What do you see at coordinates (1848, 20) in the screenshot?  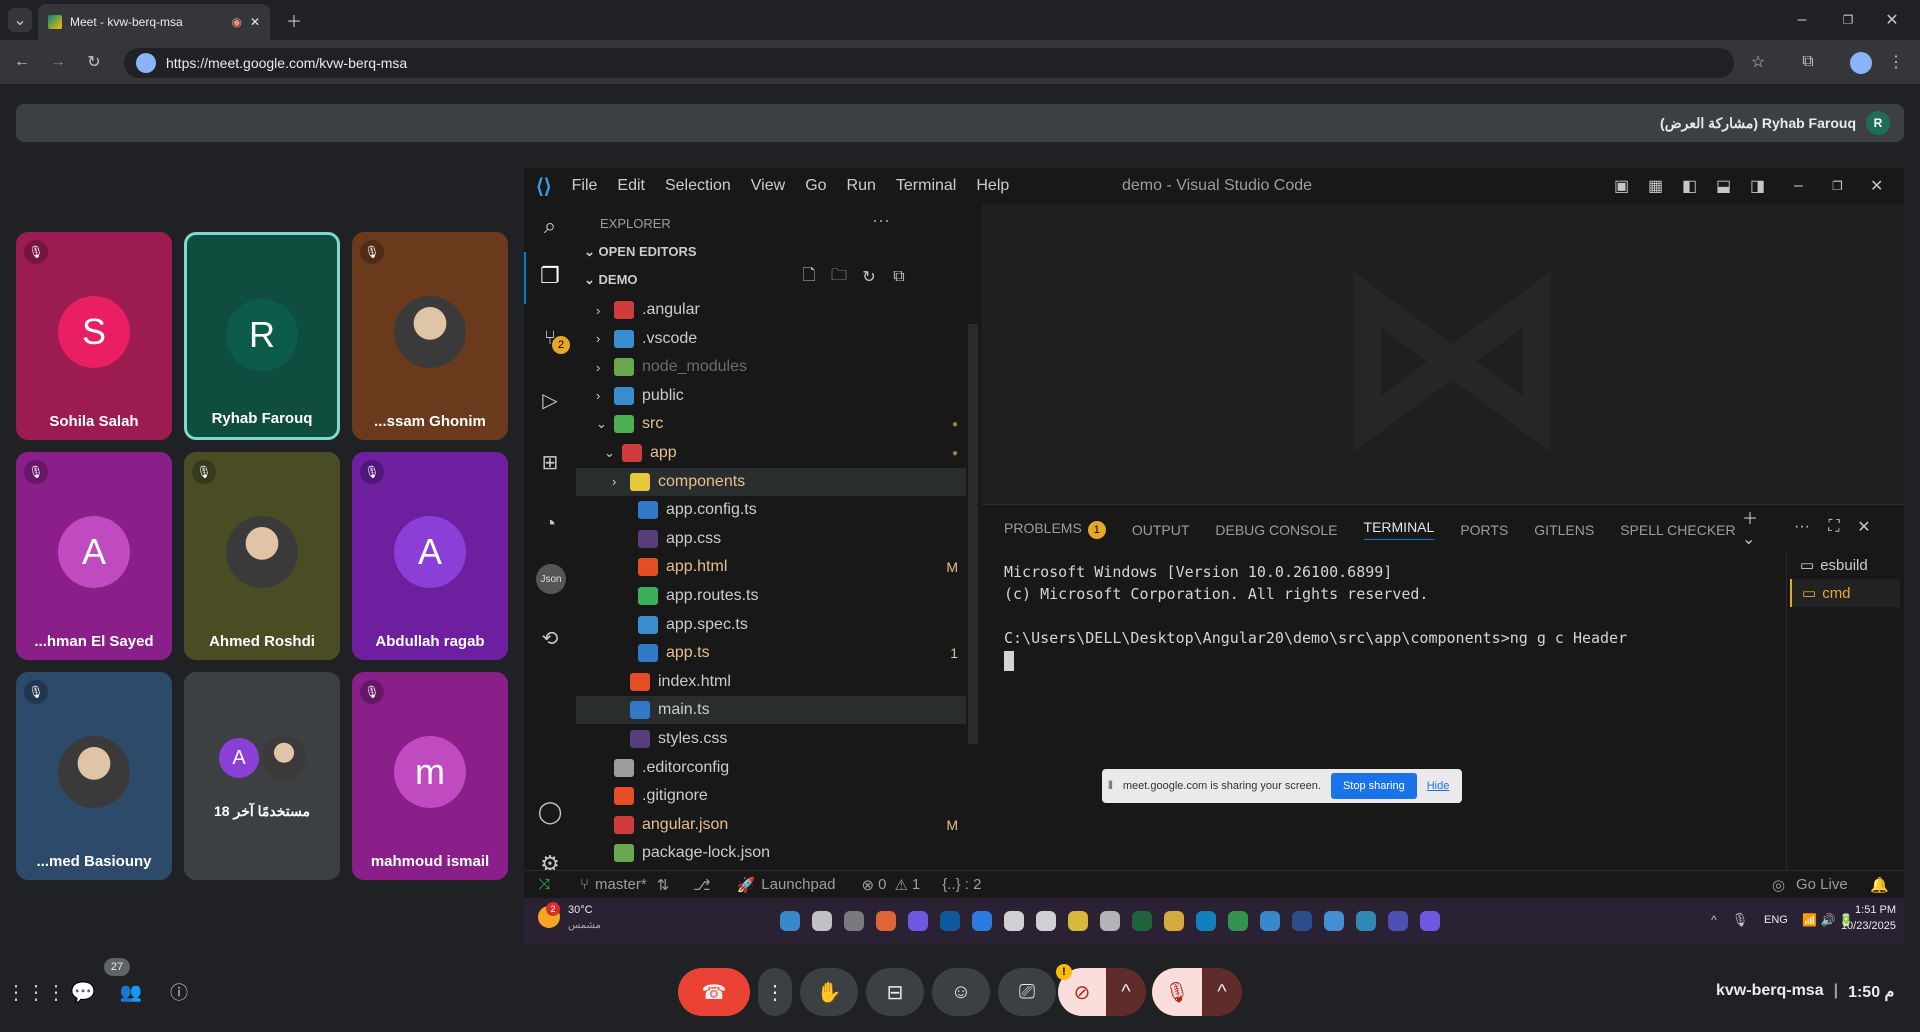 I see `restore-icon: ❐` at bounding box center [1848, 20].